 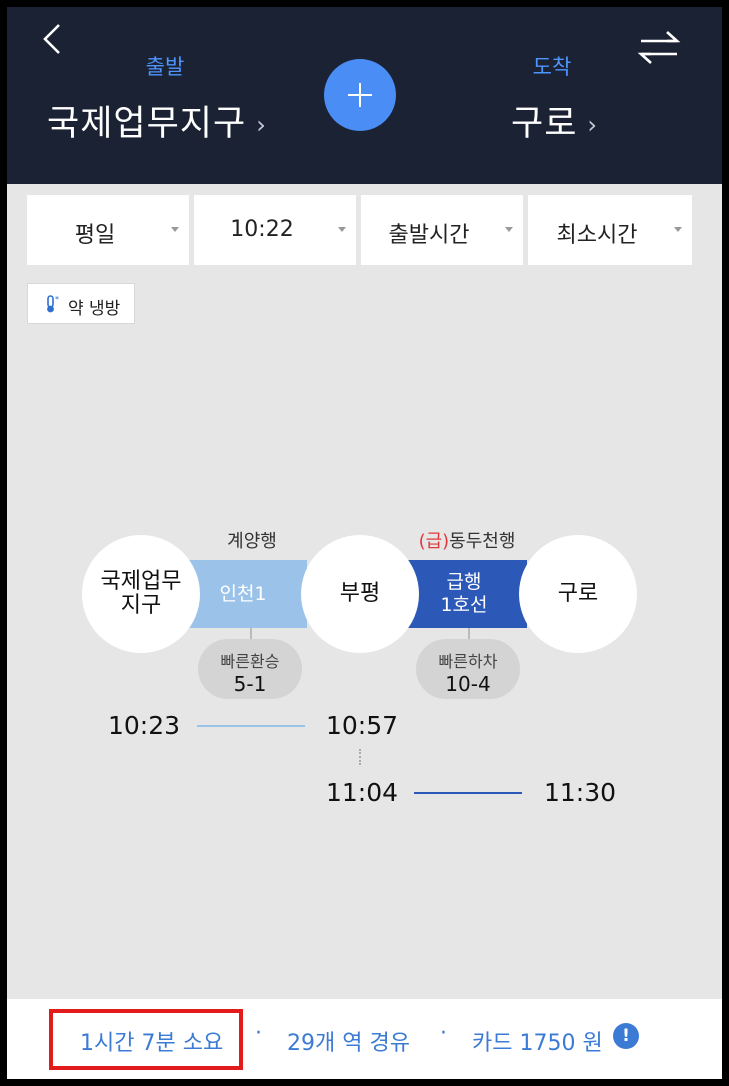 I want to click on quick-exit-badge: 빠른하차 10-4, so click(x=468, y=669).